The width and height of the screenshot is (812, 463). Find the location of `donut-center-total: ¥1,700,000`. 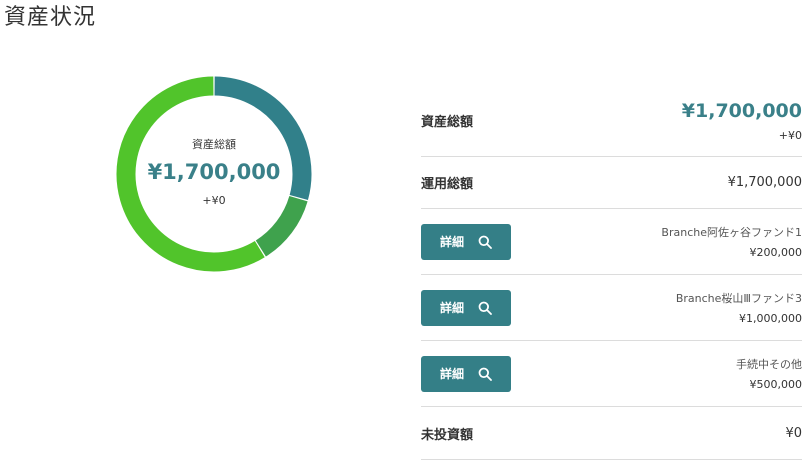

donut-center-total: ¥1,700,000 is located at coordinates (214, 171).